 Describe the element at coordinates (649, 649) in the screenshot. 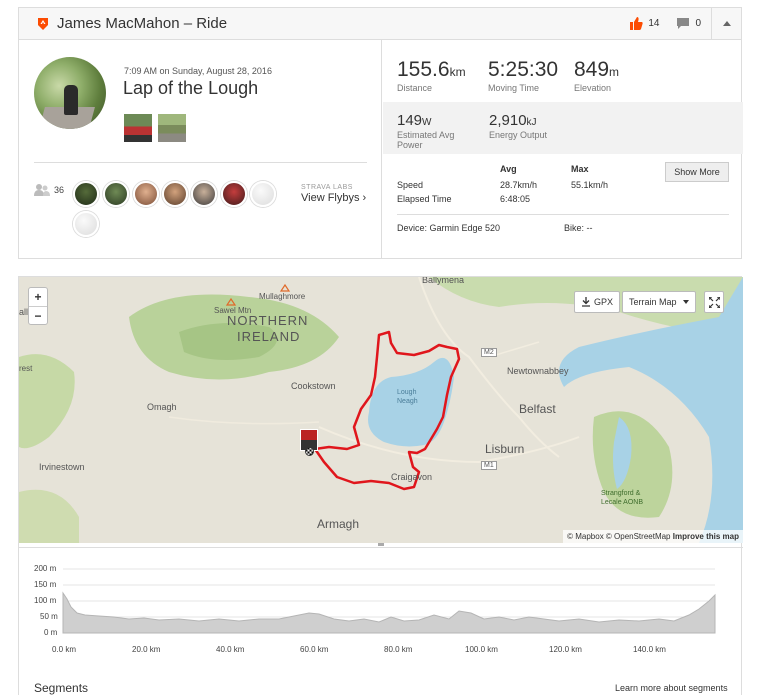

I see `x-tick-label: 140.0 km` at that location.